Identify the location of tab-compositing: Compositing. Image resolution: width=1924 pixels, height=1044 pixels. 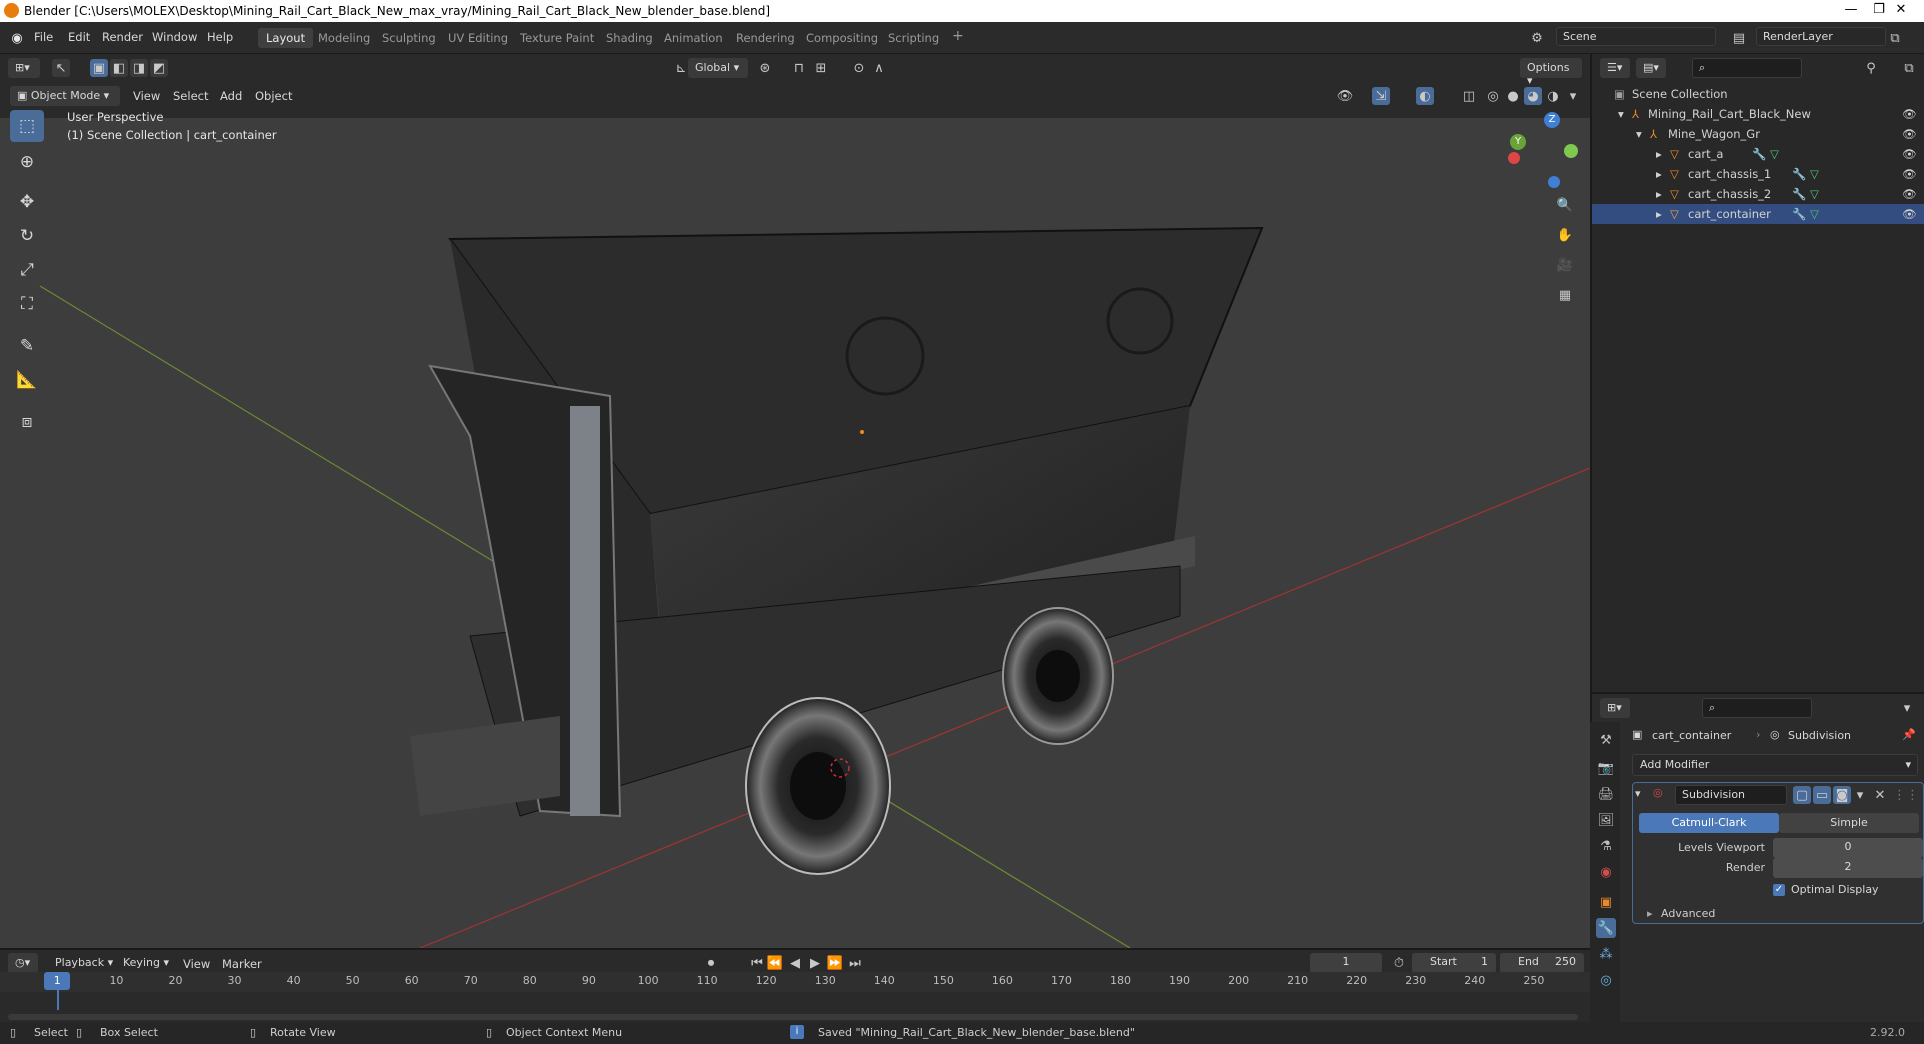
(842, 38).